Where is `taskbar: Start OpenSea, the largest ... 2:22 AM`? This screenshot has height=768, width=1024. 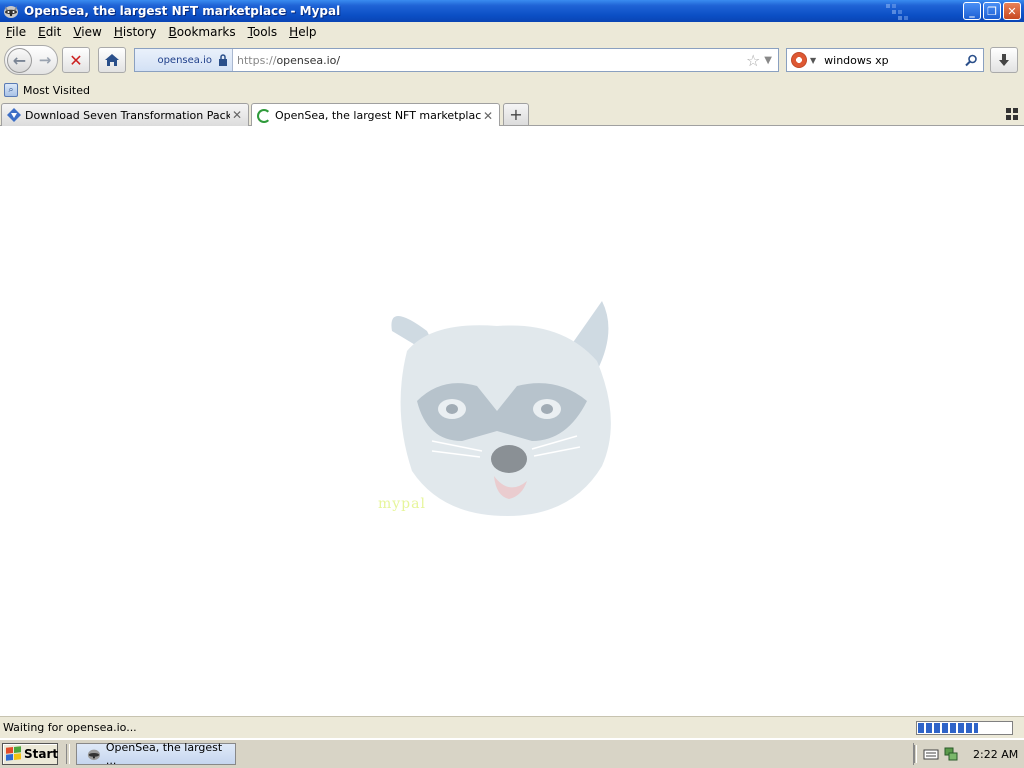
taskbar: Start OpenSea, the largest ... 2:22 AM is located at coordinates (512, 753).